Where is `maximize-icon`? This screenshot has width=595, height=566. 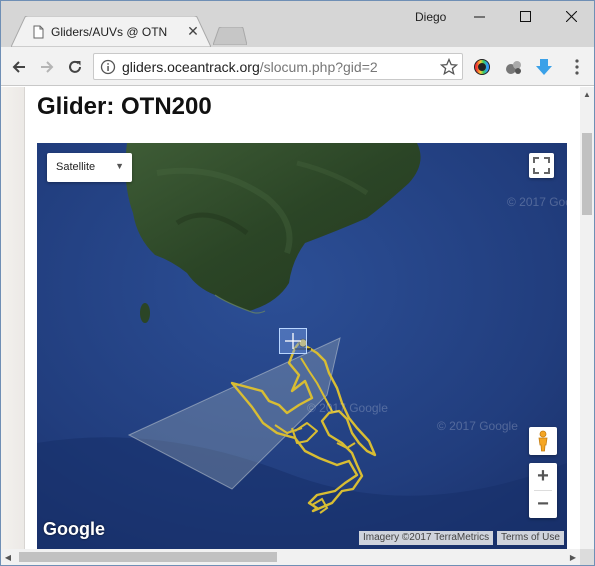 maximize-icon is located at coordinates (525, 16).